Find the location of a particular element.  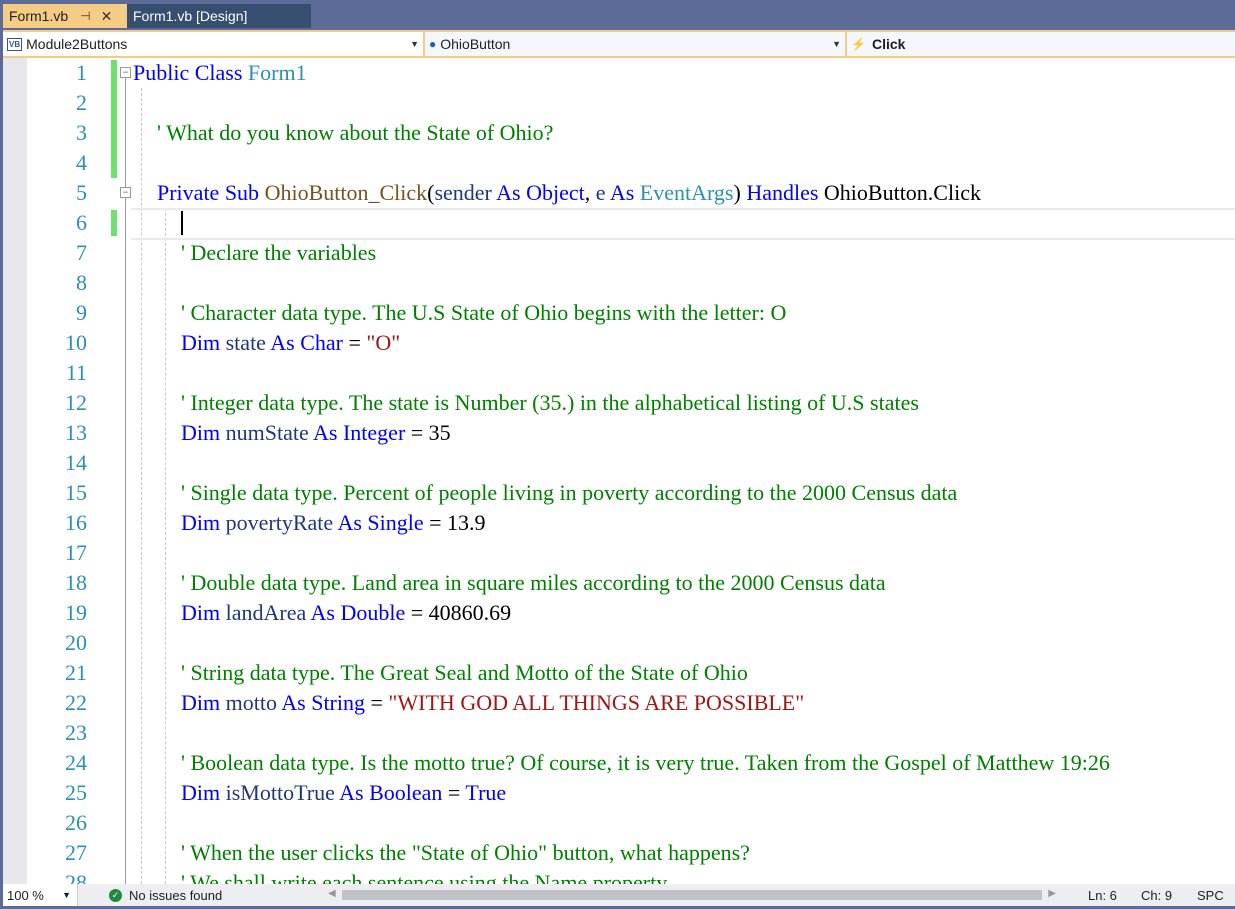

event-dropdown: ⚡ Click is located at coordinates (1041, 44).